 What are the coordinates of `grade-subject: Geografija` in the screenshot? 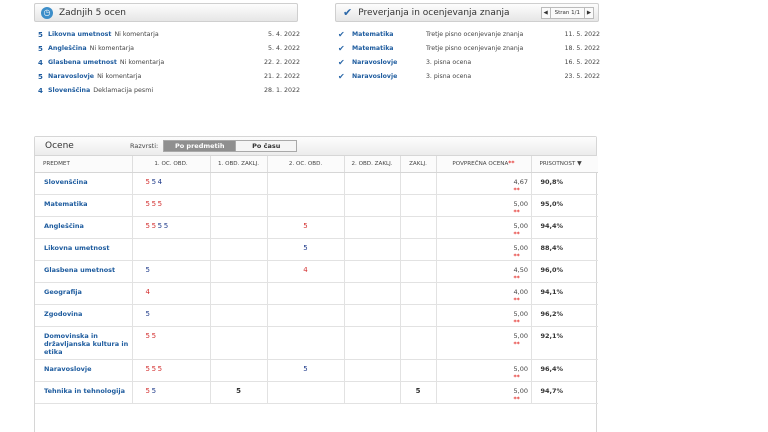 It's located at (84, 293).